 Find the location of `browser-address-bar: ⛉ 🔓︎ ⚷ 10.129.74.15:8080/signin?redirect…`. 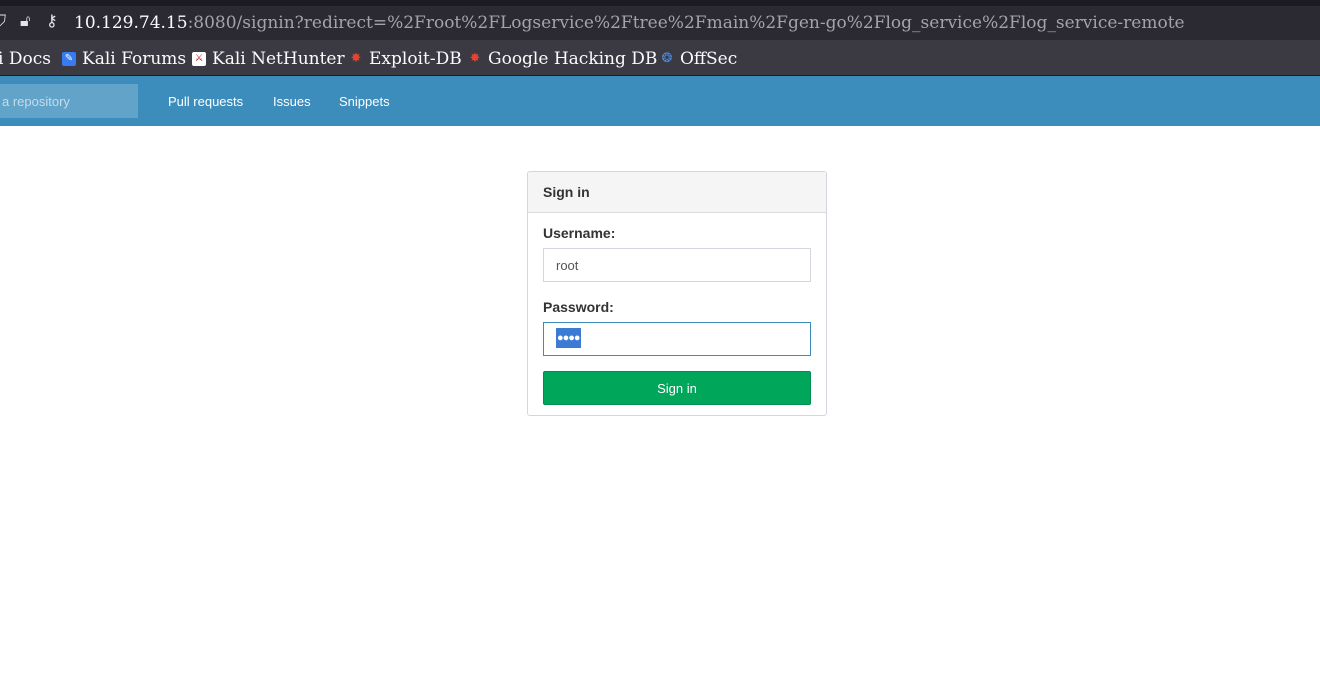

browser-address-bar: ⛉ 🔓︎ ⚷ 10.129.74.15:8080/signin?redirect… is located at coordinates (660, 23).